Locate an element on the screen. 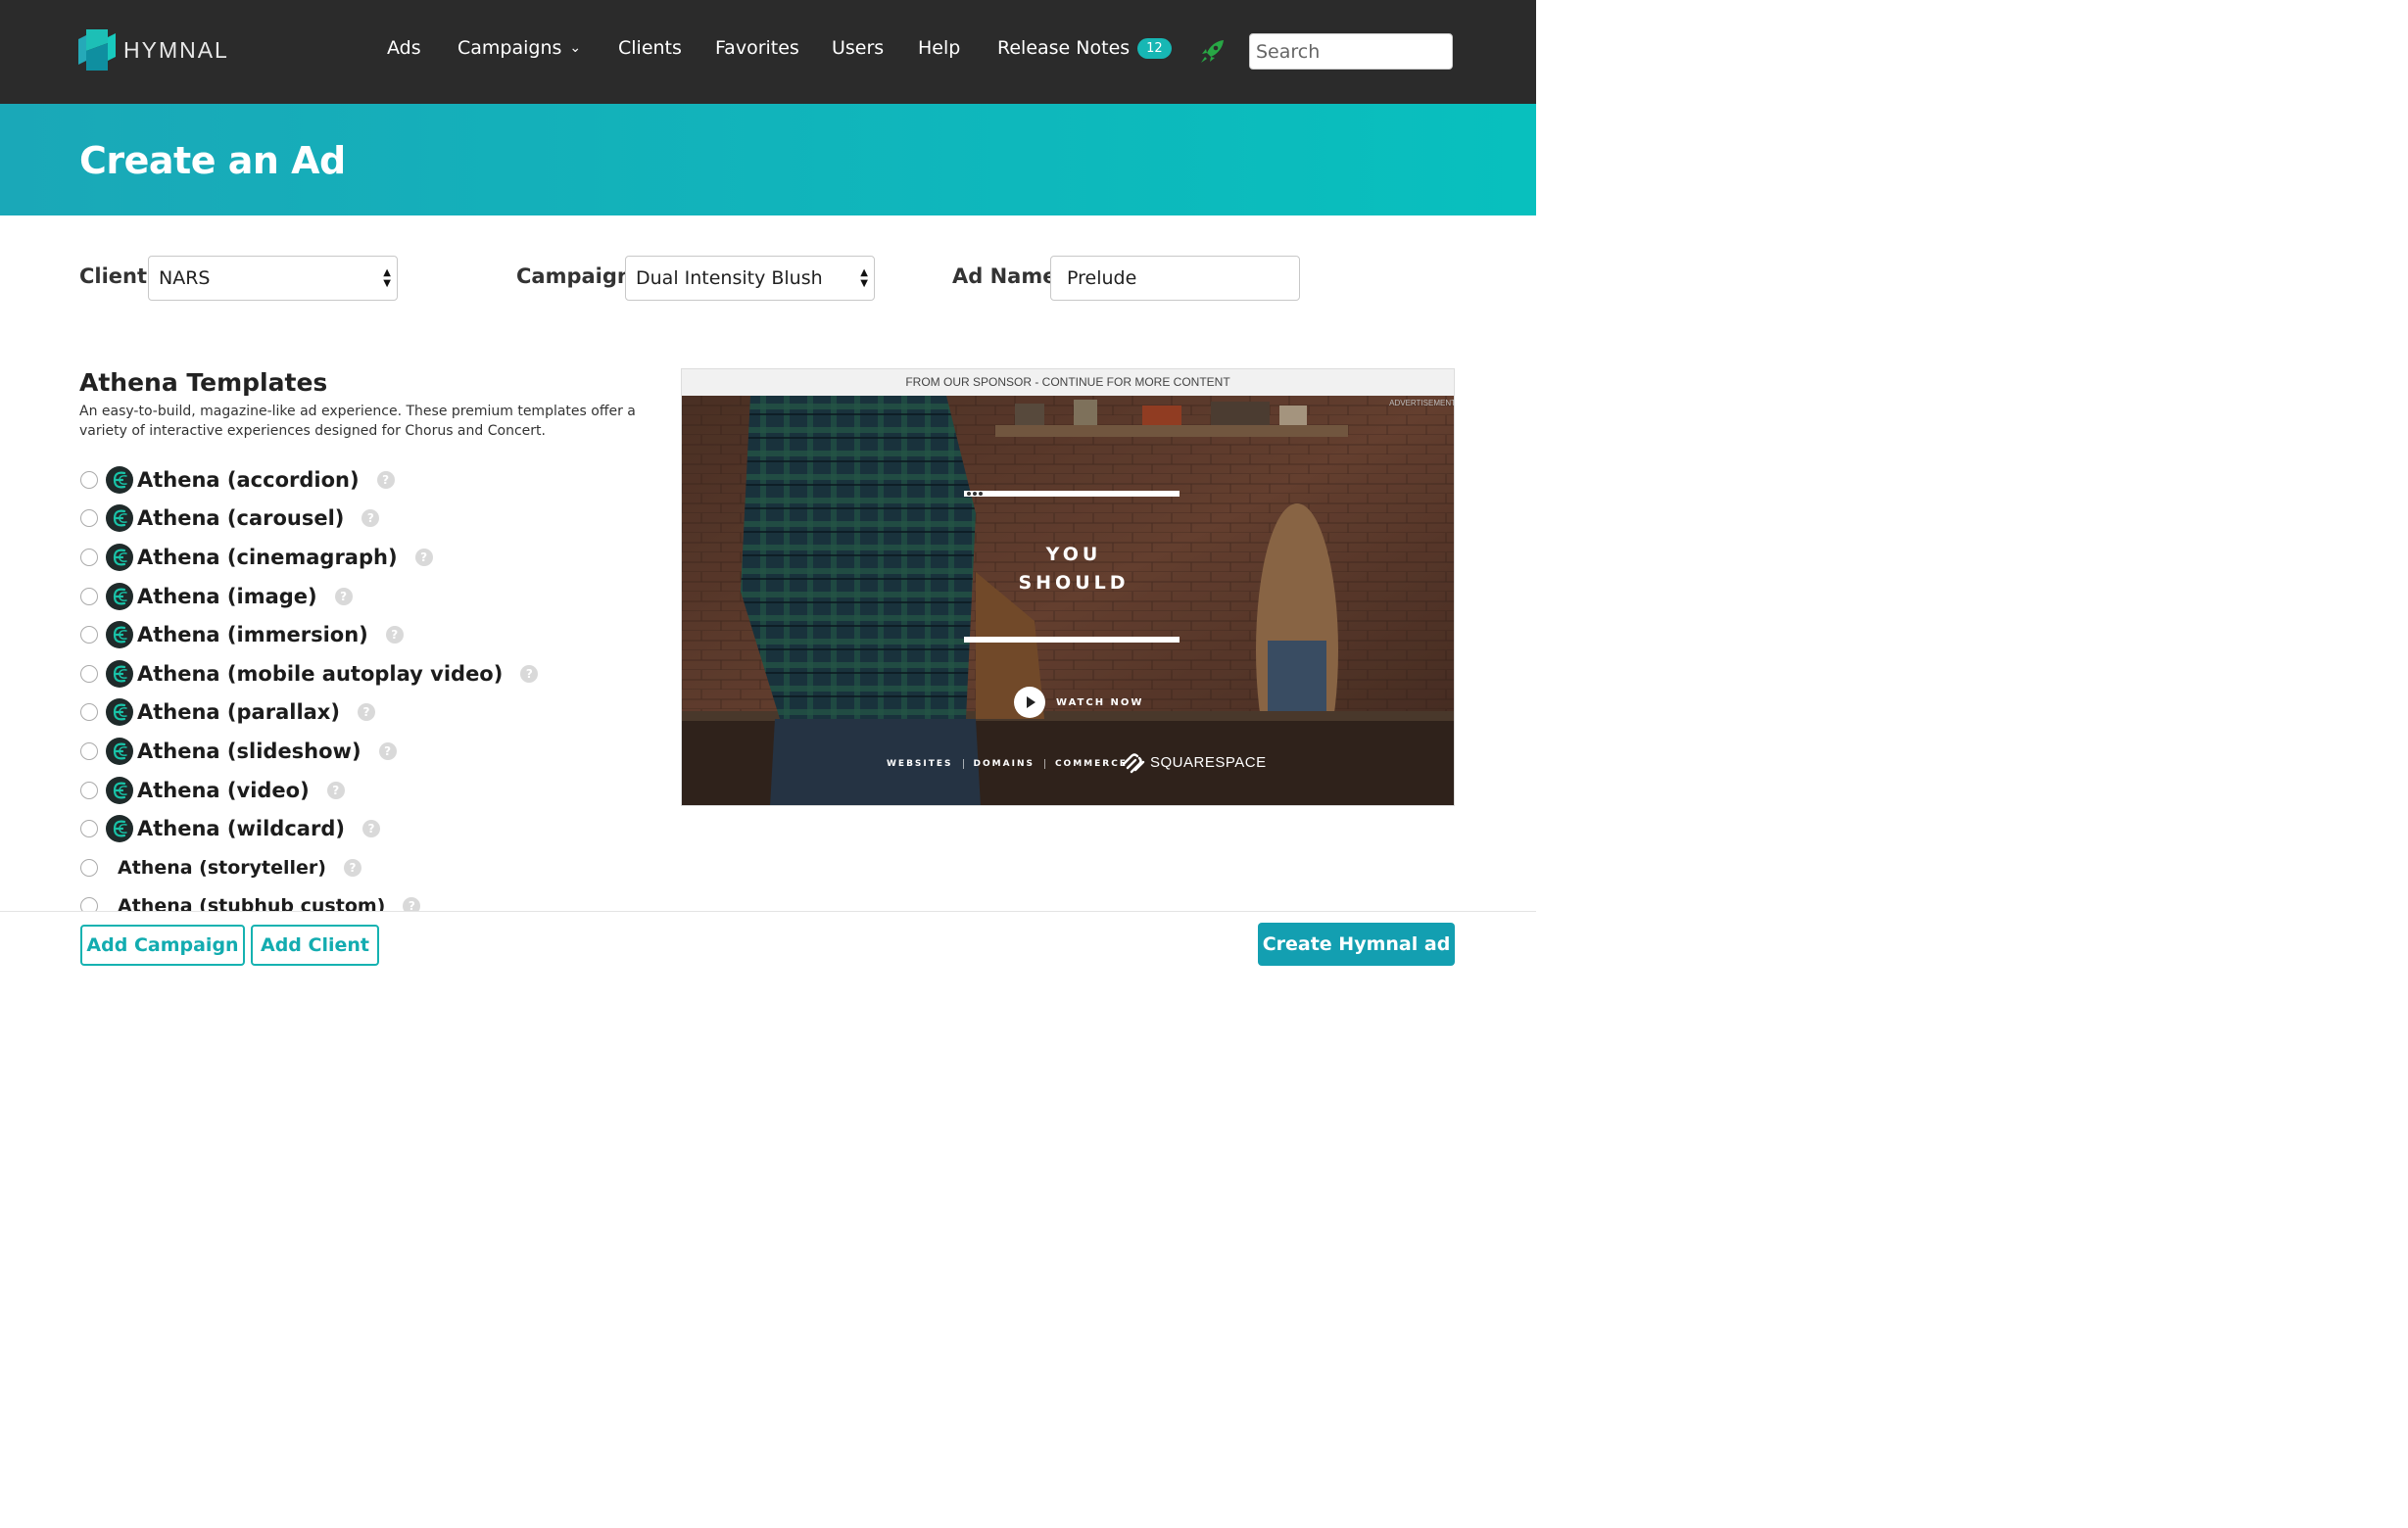 This screenshot has width=2408, height=1528. squarespace-logo-icon is located at coordinates (1133, 763).